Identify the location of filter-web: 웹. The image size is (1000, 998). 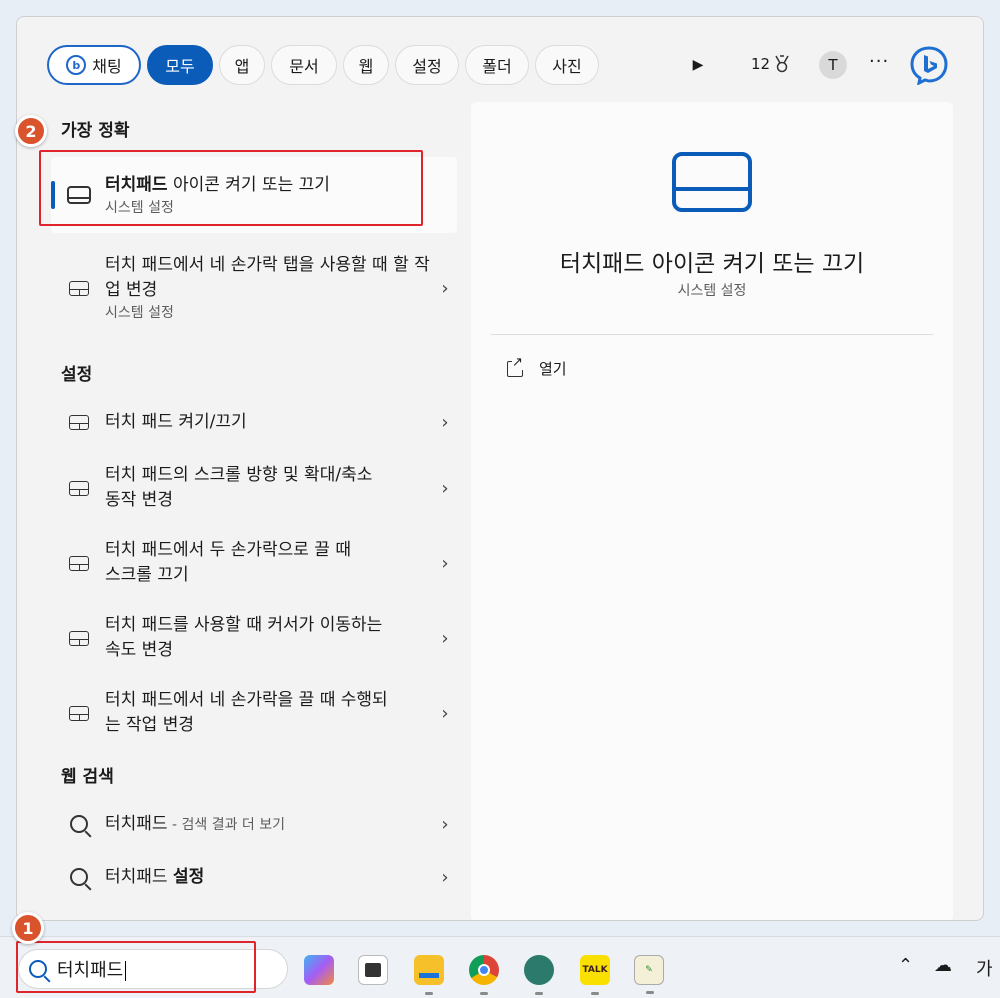
(366, 65).